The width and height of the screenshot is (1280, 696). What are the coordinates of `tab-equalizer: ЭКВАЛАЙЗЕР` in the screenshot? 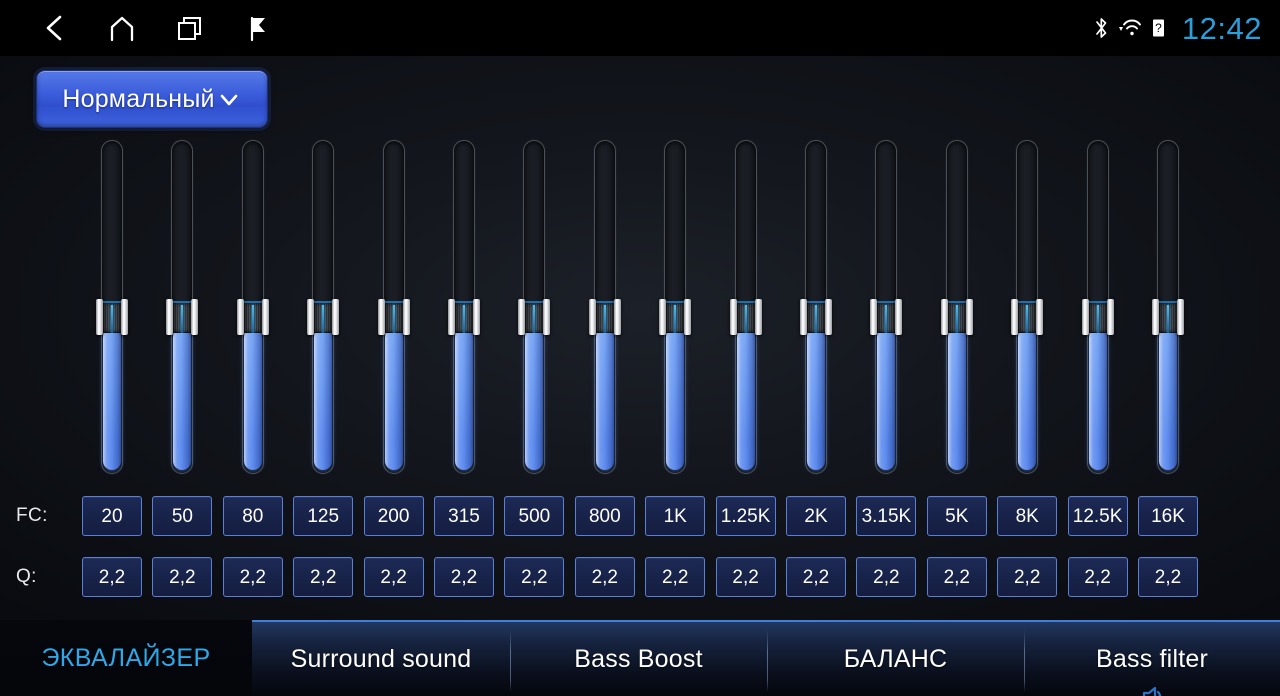 It's located at (126, 658).